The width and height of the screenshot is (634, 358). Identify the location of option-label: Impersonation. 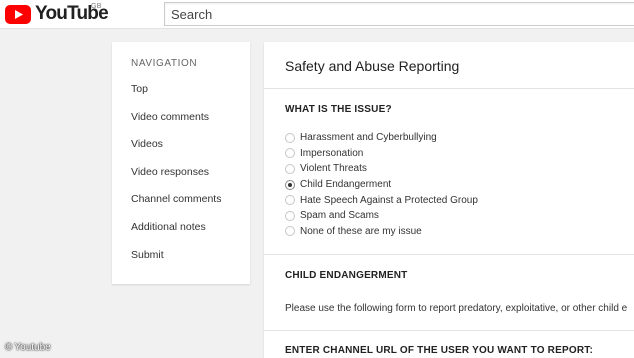
(332, 153).